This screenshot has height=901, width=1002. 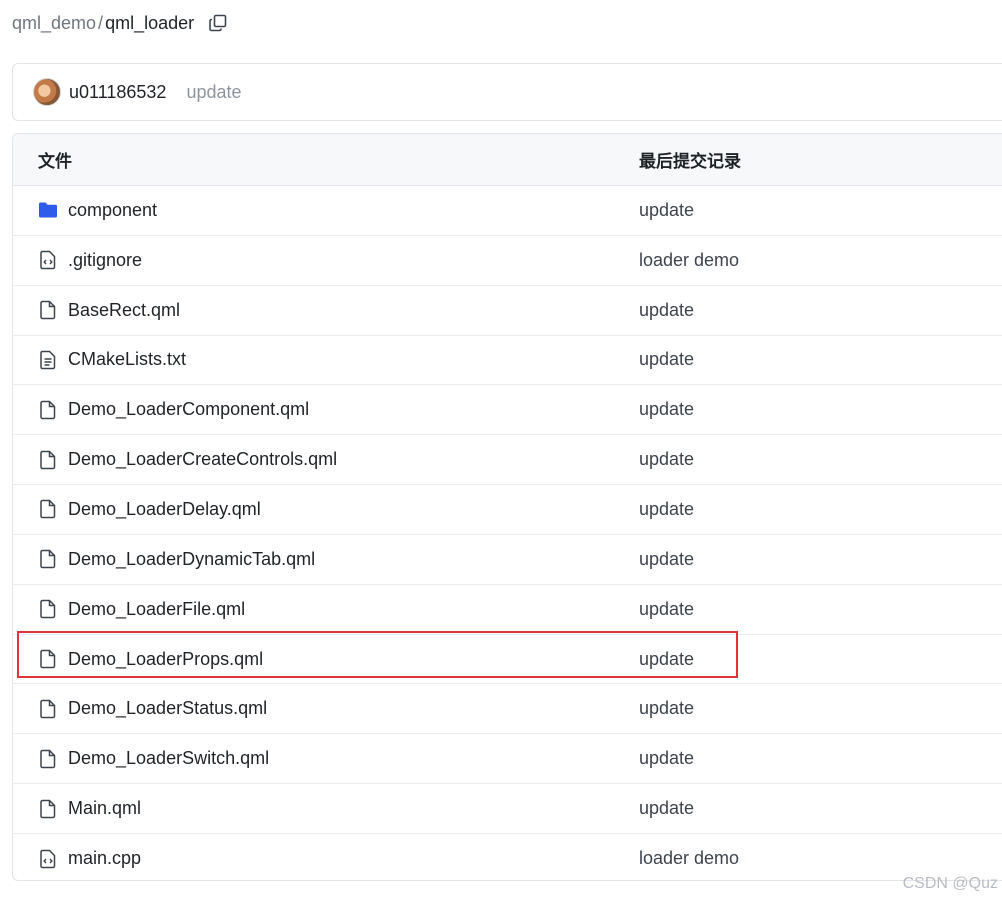 What do you see at coordinates (507, 610) in the screenshot?
I see `table-row: Demo_LoaderFile.qml update` at bounding box center [507, 610].